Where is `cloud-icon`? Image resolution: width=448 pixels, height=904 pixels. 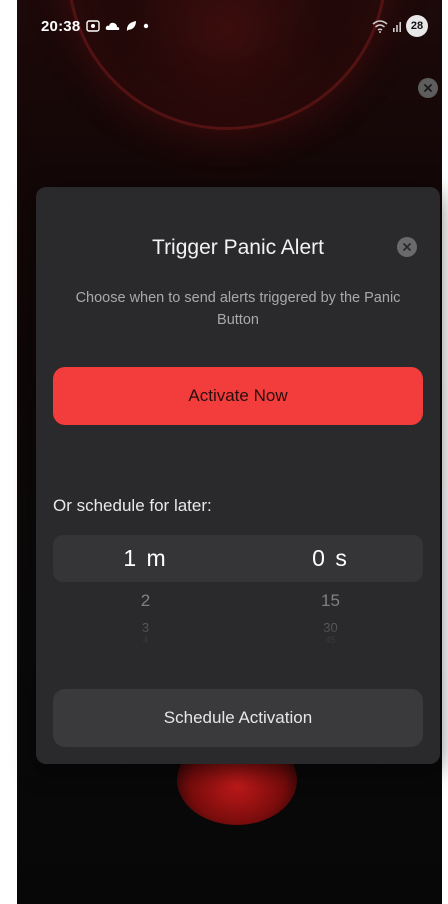 cloud-icon is located at coordinates (113, 26).